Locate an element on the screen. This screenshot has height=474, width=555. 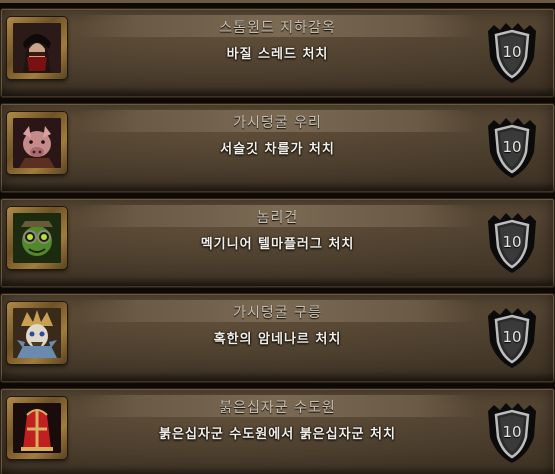
achievement-title: 스톰윈드 지하감옥 is located at coordinates (277, 28).